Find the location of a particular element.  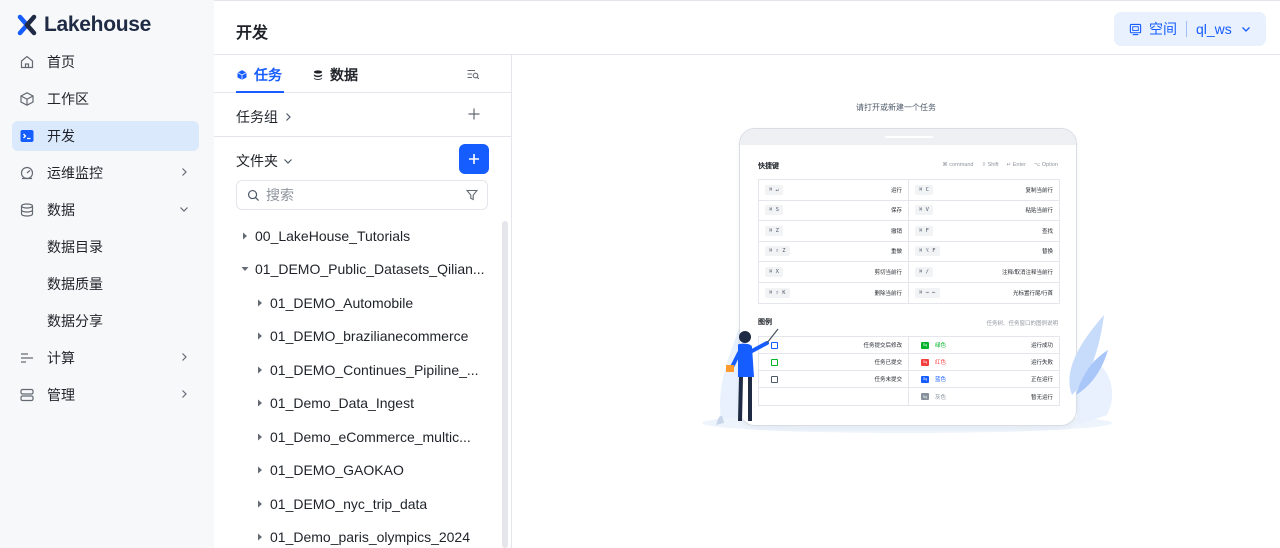

shortcuts-title: 快捷键 is located at coordinates (768, 166).